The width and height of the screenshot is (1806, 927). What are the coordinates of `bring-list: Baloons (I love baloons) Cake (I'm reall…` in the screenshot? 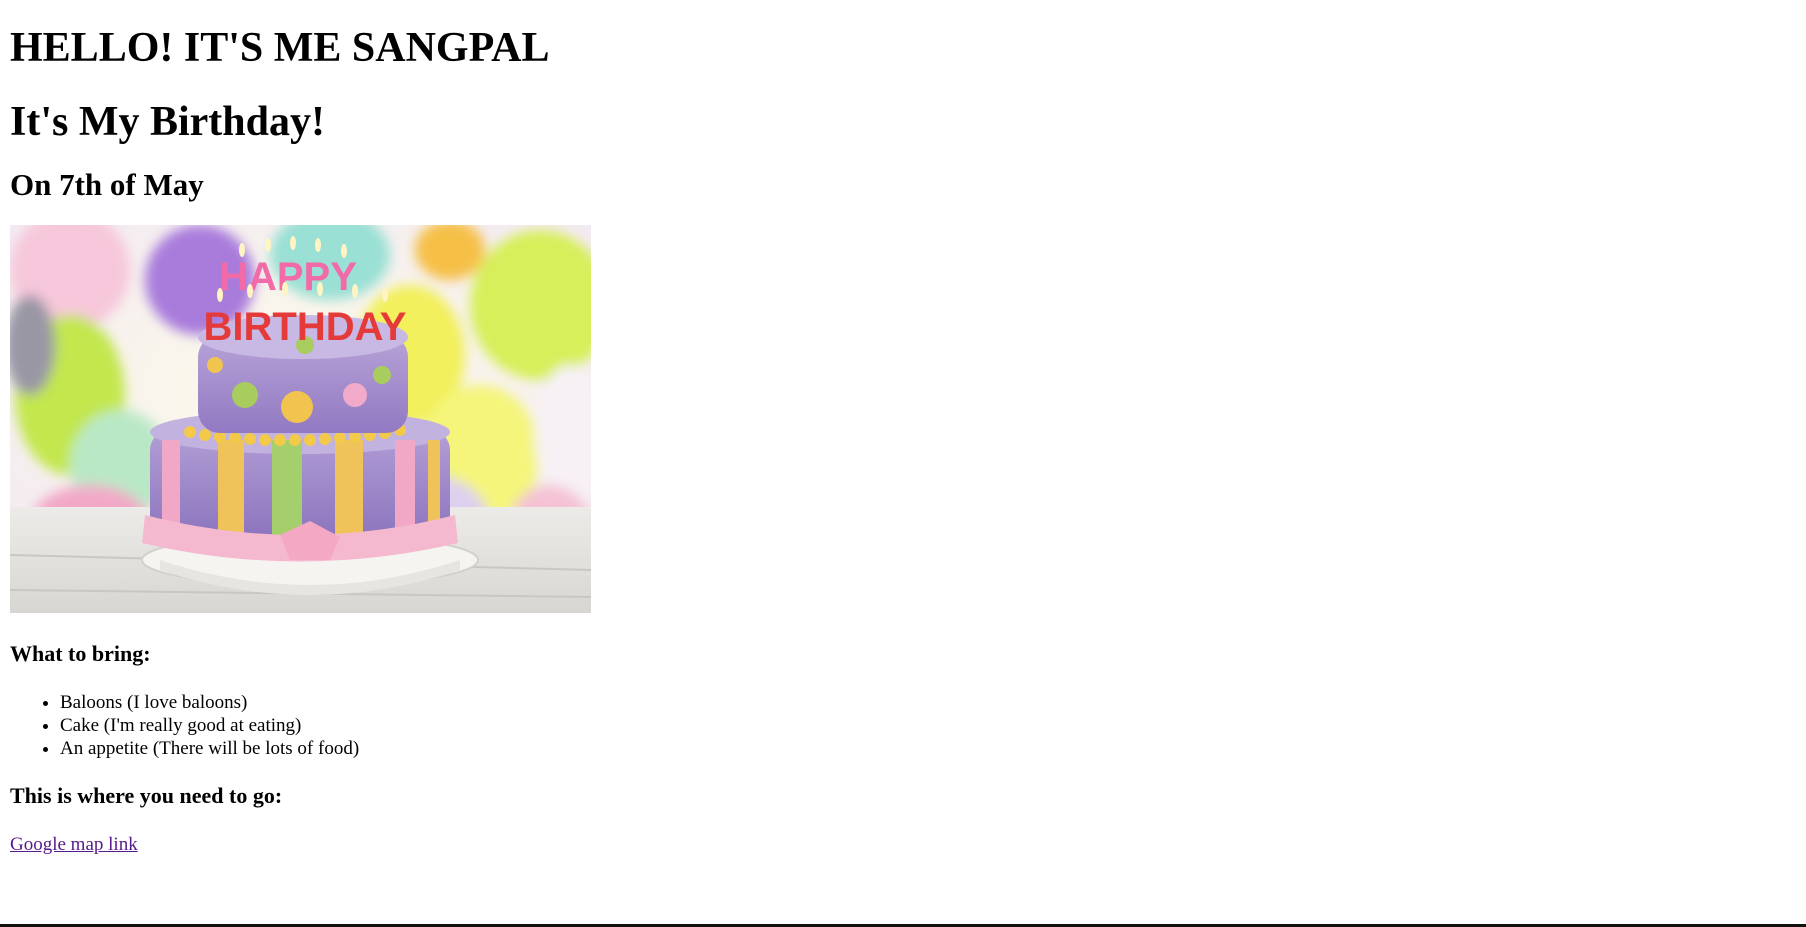 It's located at (903, 725).